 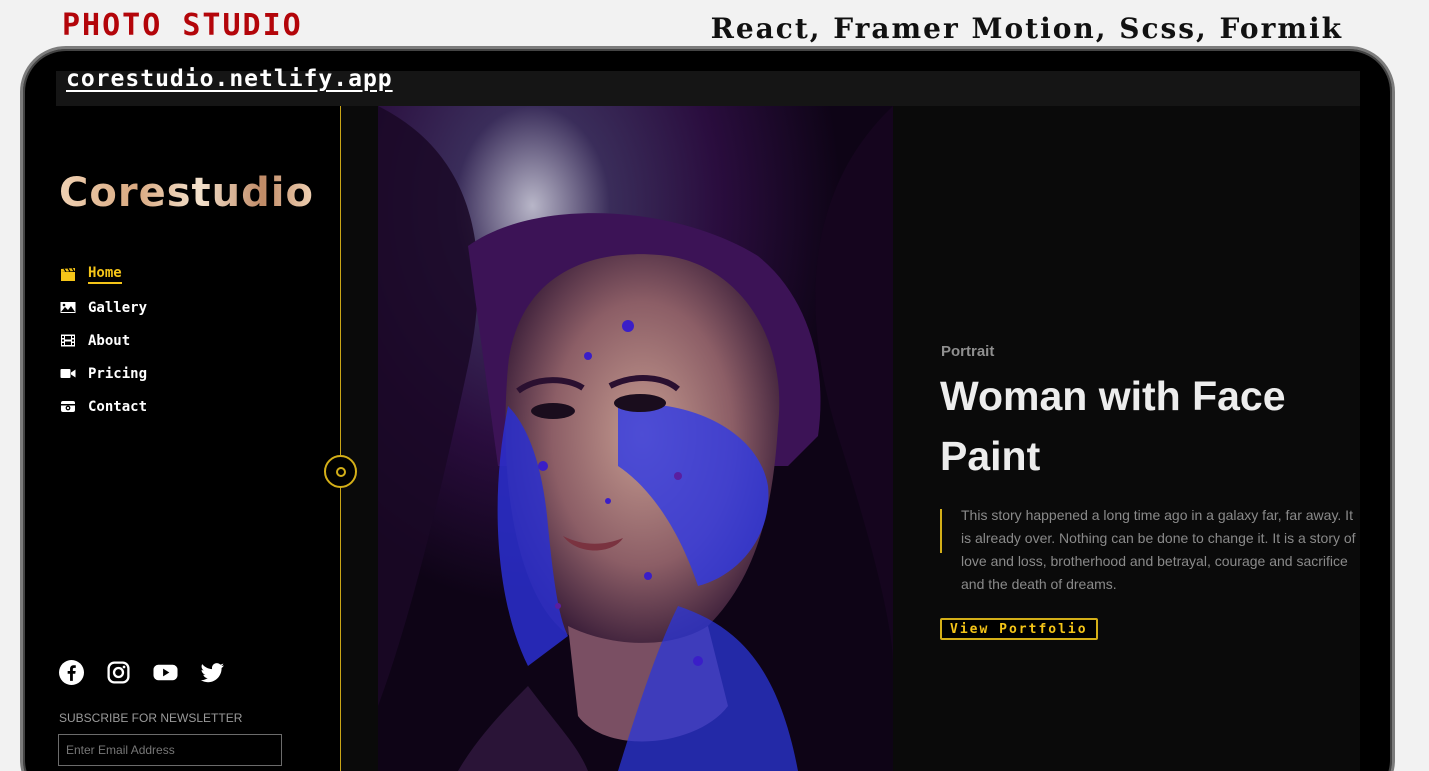 I want to click on nav-item-home: Home, so click(x=103, y=274).